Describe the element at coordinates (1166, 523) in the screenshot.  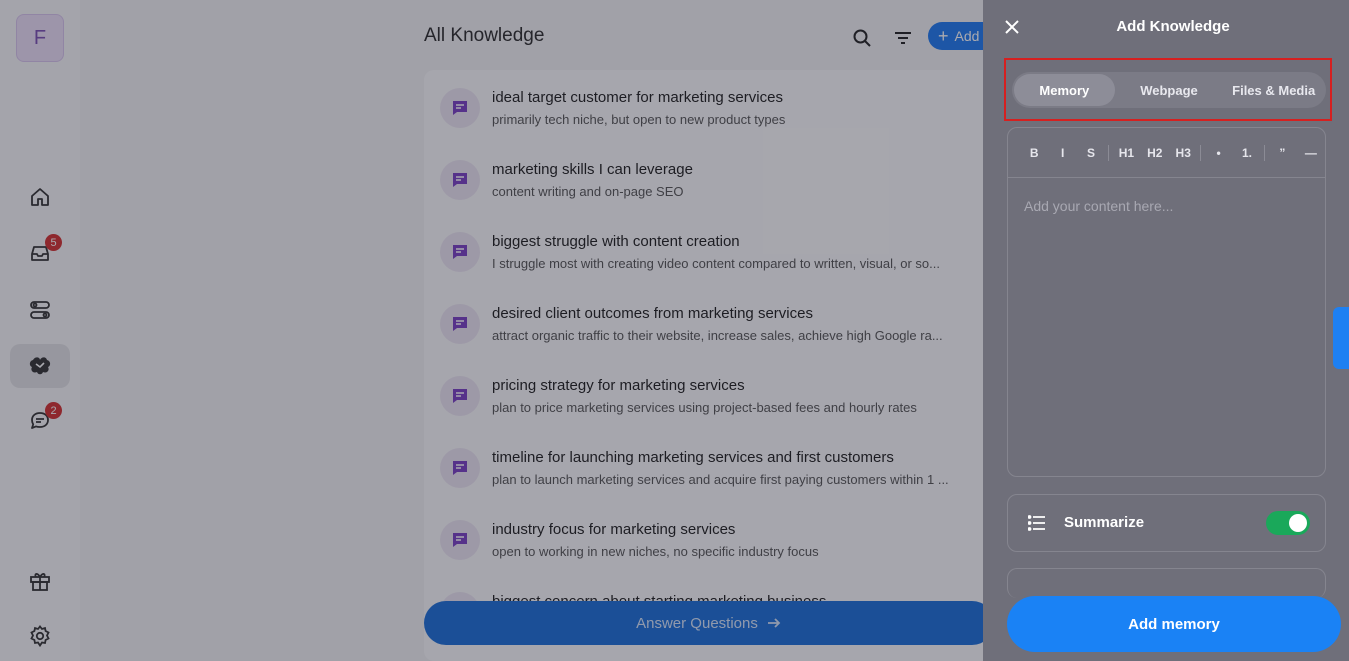
I see `summarize-row: Summarize` at that location.